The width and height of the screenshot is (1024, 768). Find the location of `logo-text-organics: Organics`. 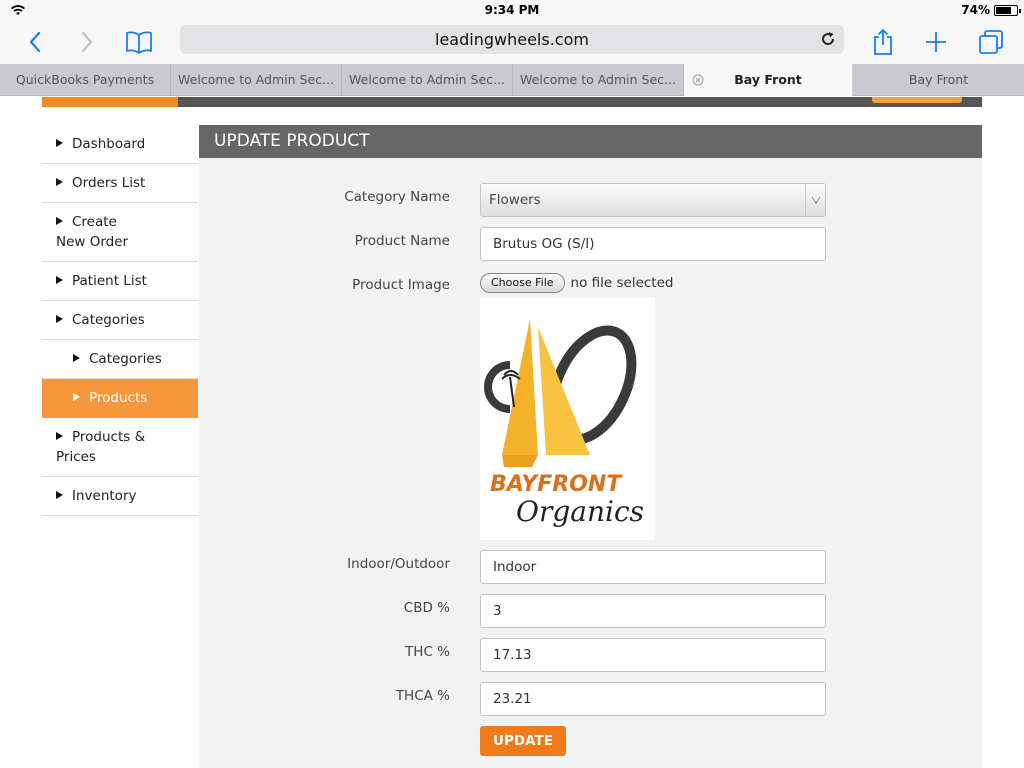

logo-text-organics: Organics is located at coordinates (580, 511).